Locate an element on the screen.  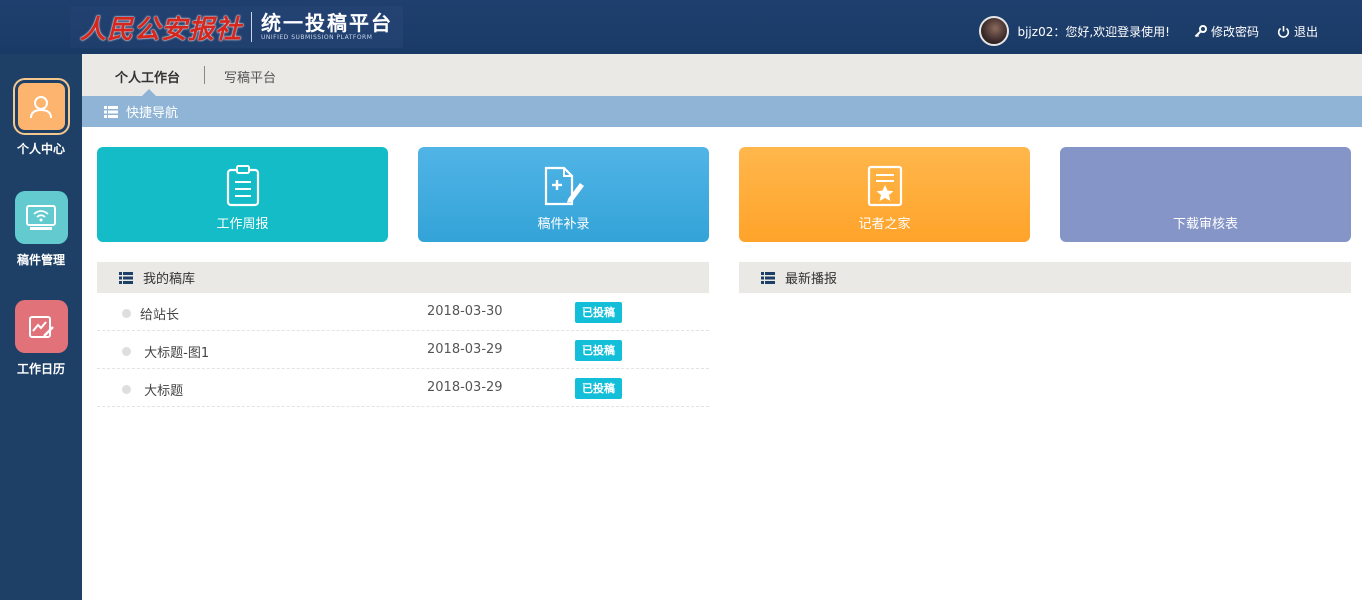
active-tab-pointer is located at coordinates (149, 92).